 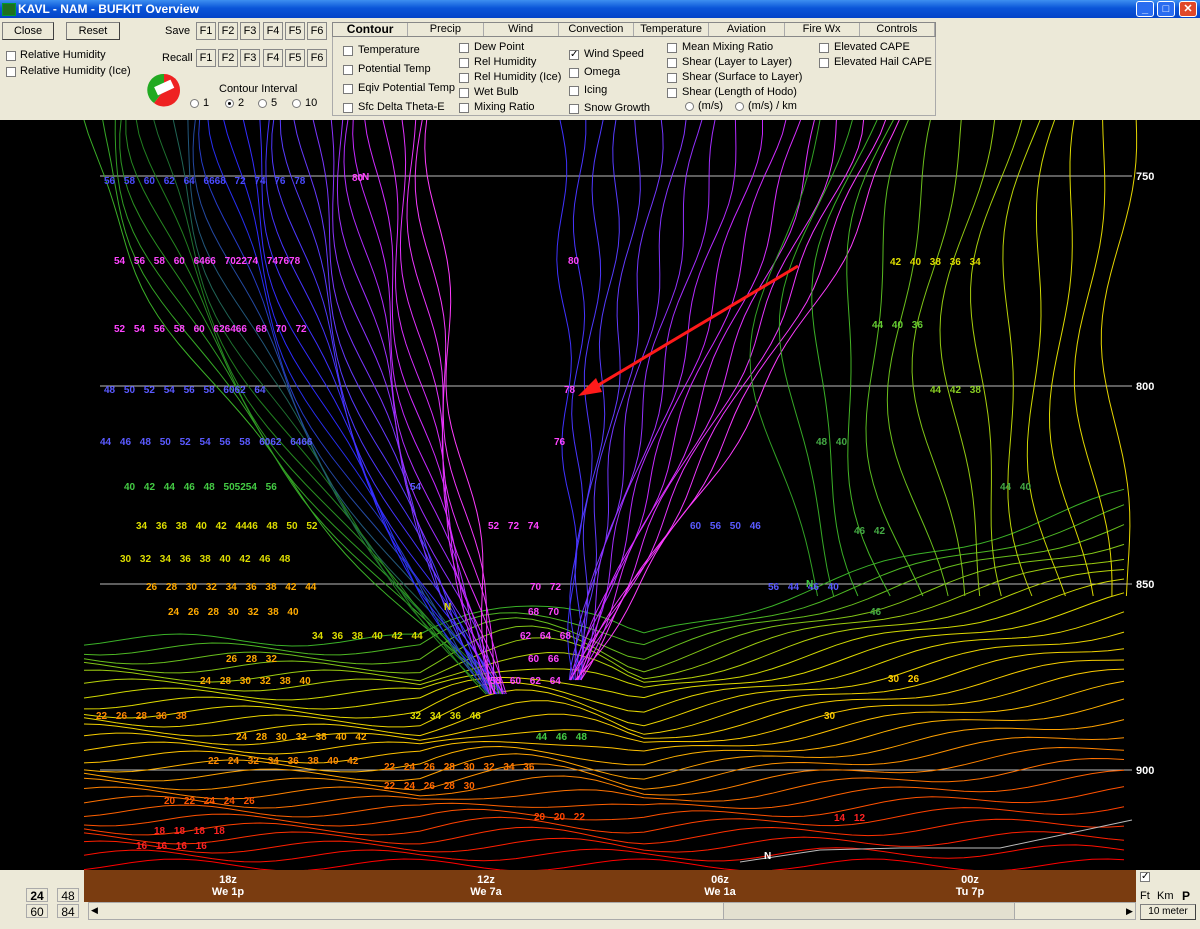 What do you see at coordinates (1166, 9) in the screenshot?
I see `maximize-button: □` at bounding box center [1166, 9].